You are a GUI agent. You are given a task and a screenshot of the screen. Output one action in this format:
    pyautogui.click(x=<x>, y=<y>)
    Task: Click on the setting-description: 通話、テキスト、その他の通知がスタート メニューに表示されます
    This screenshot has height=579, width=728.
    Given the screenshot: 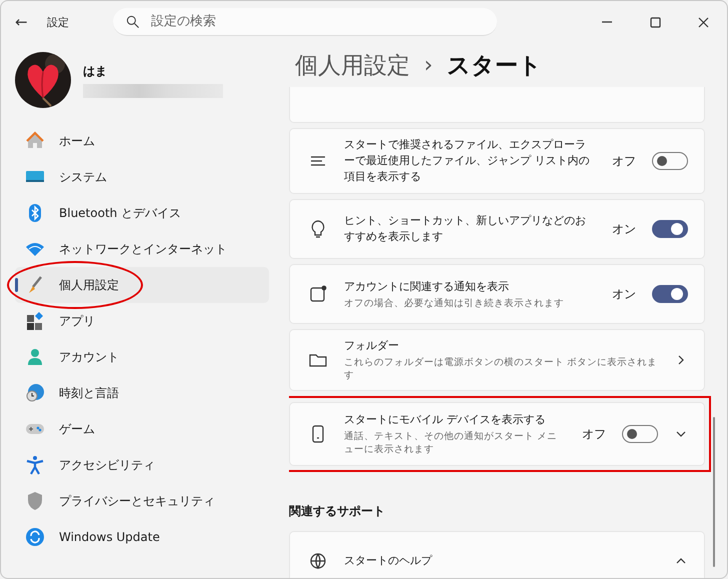 What is the action you would take?
    pyautogui.click(x=451, y=443)
    